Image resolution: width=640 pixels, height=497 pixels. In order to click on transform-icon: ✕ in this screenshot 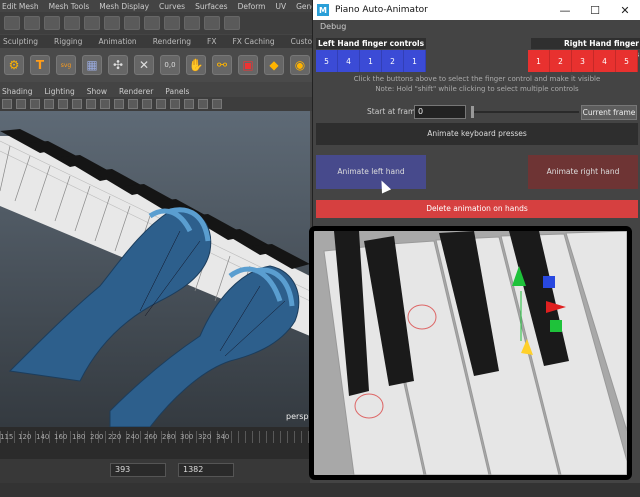, I will do `click(144, 65)`.